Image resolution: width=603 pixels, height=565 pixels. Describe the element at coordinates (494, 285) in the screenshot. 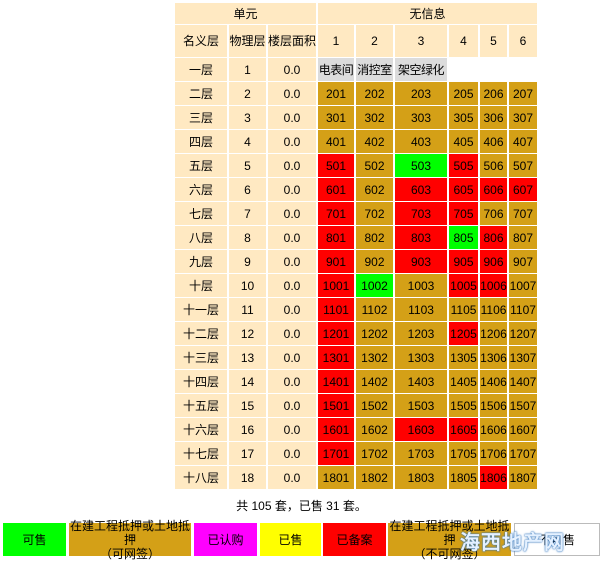

I see `room-cell-red: 1006` at that location.